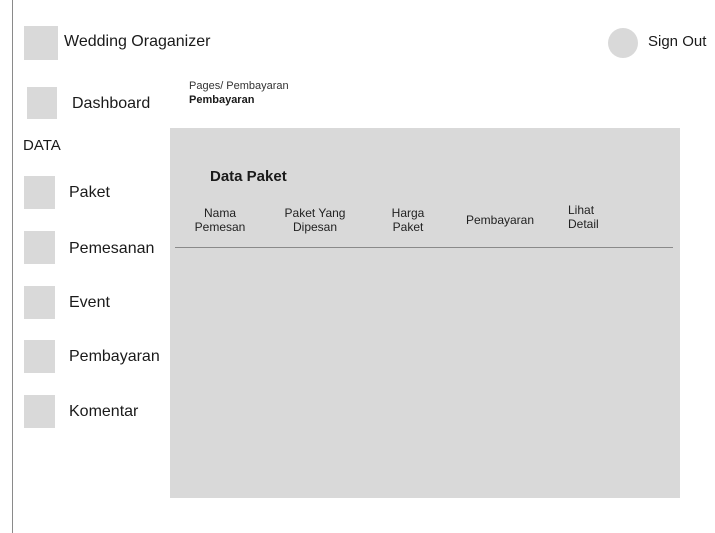 The height and width of the screenshot is (533, 715). Describe the element at coordinates (39, 356) in the screenshot. I see `pembayaran-icon` at that location.